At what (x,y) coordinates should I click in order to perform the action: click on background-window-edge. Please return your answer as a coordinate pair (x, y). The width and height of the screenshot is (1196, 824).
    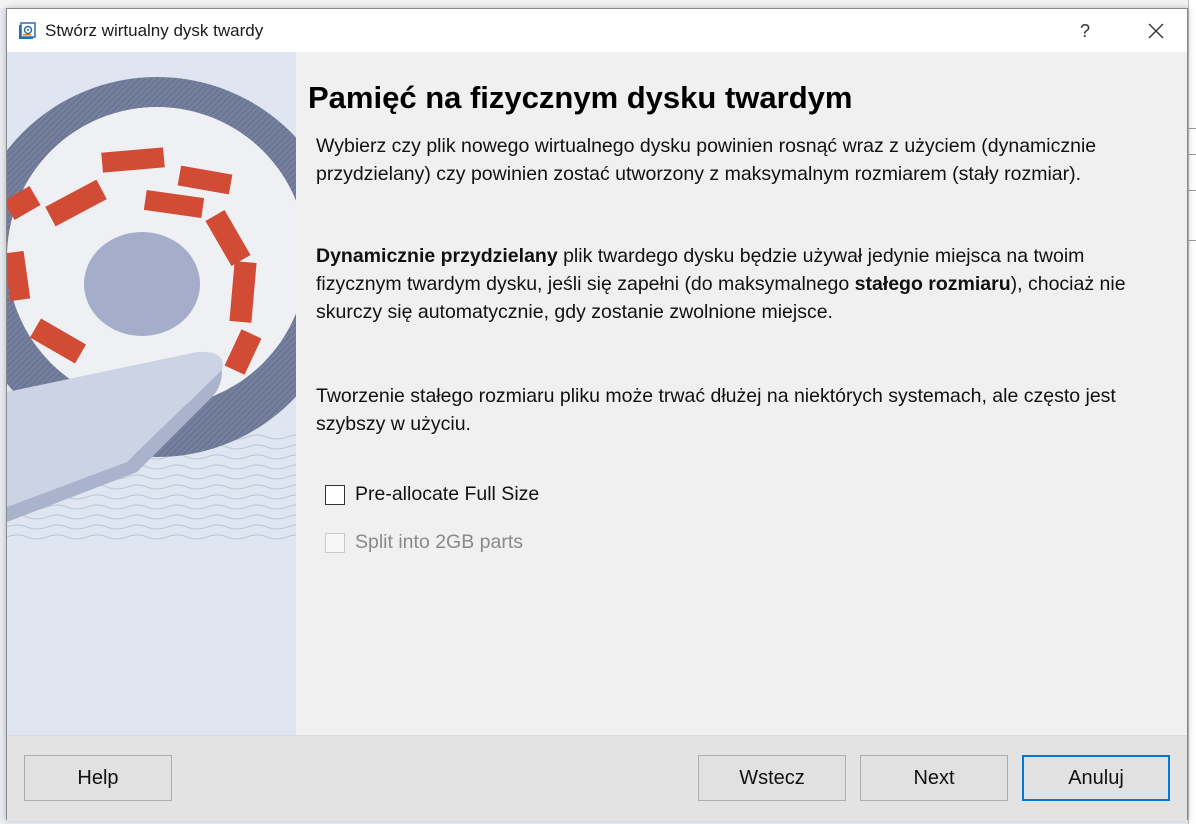
    Looking at the image, I should click on (1192, 412).